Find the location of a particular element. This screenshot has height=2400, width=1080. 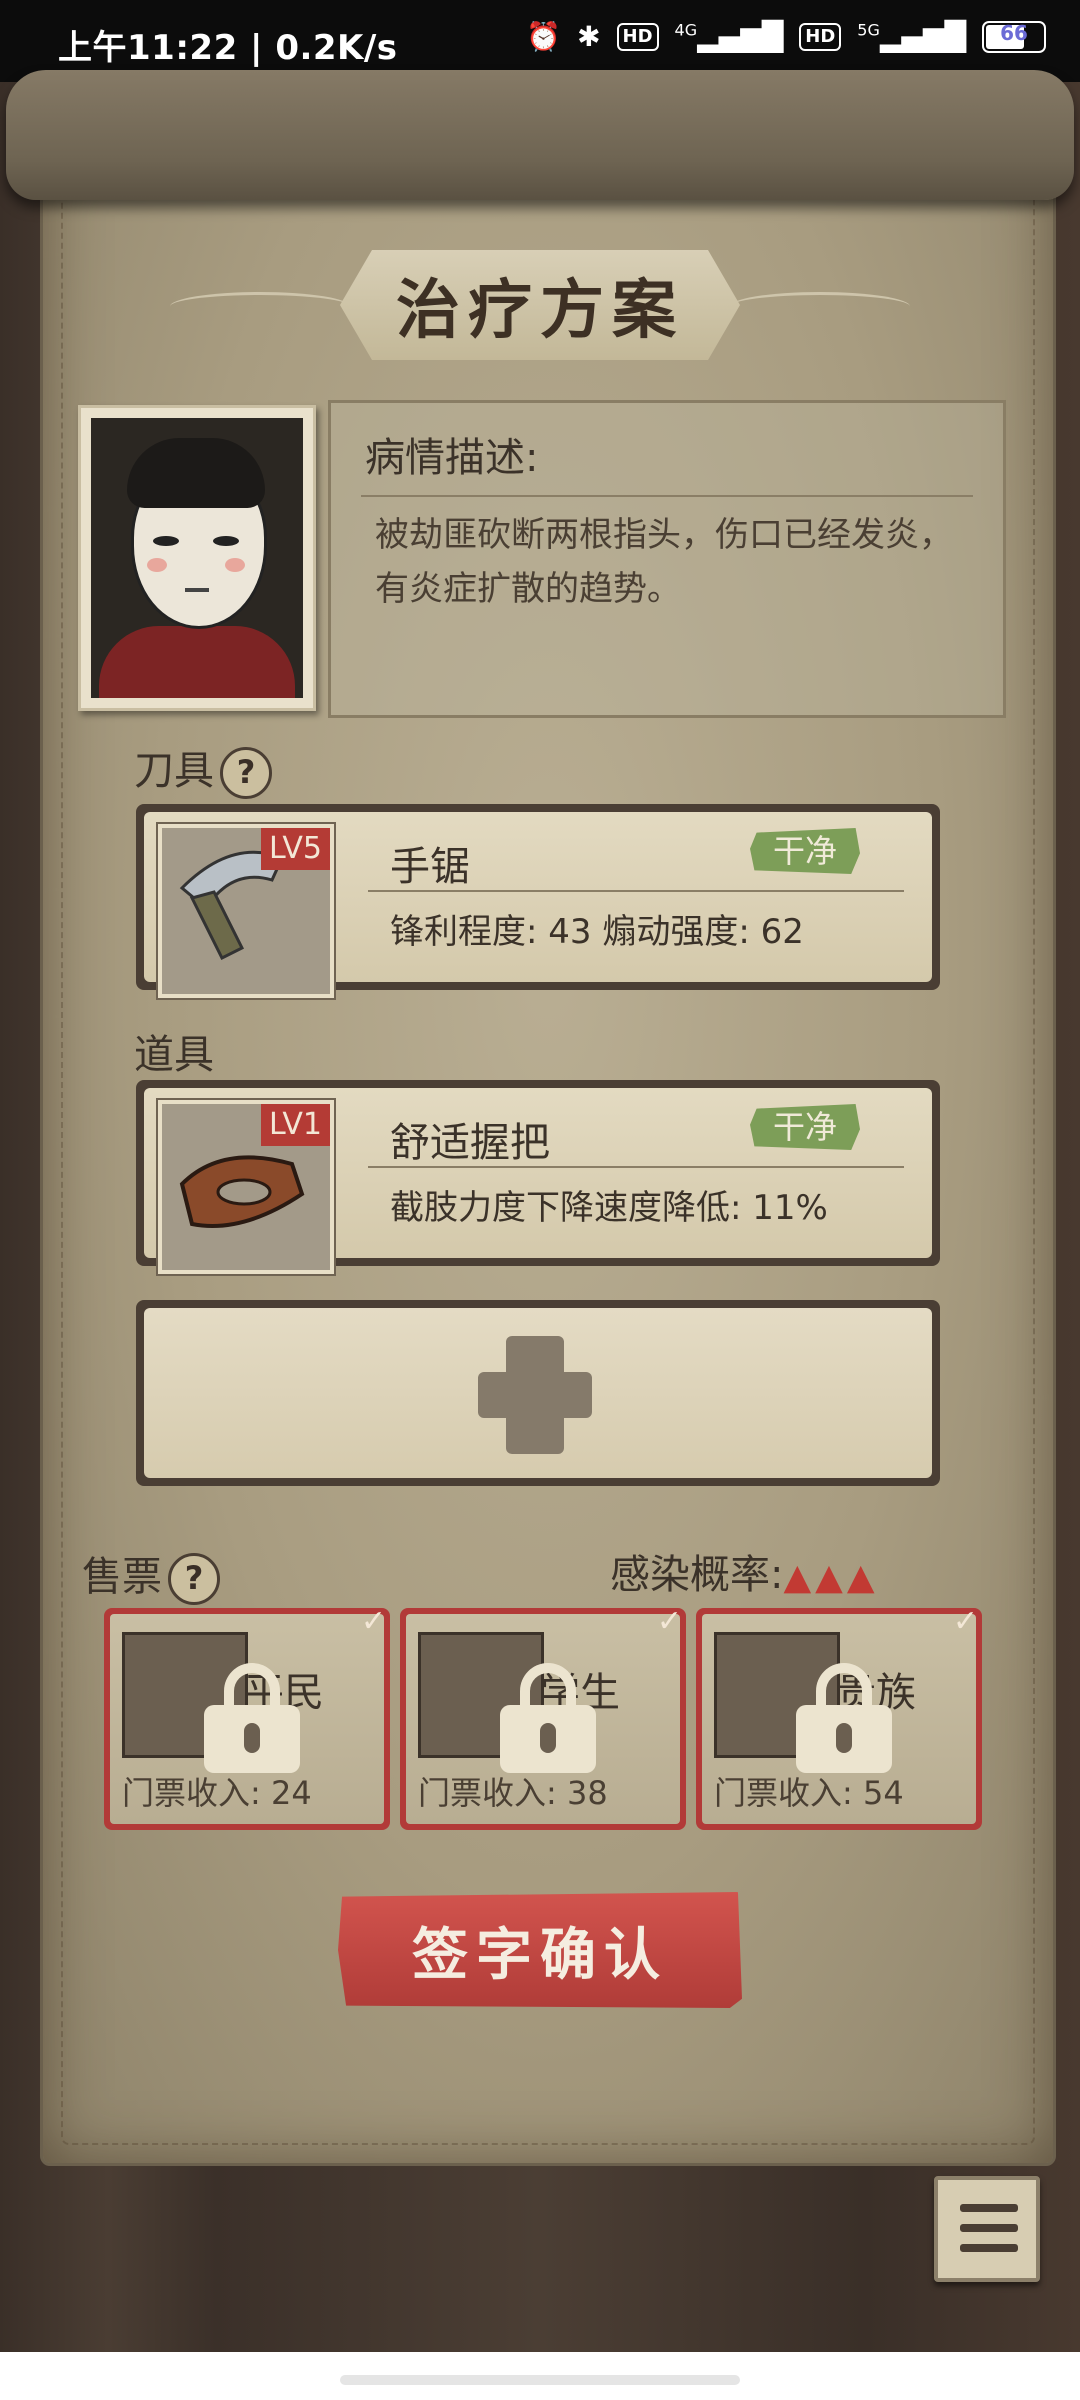

tool-section-label: 道具 is located at coordinates (174, 1055).